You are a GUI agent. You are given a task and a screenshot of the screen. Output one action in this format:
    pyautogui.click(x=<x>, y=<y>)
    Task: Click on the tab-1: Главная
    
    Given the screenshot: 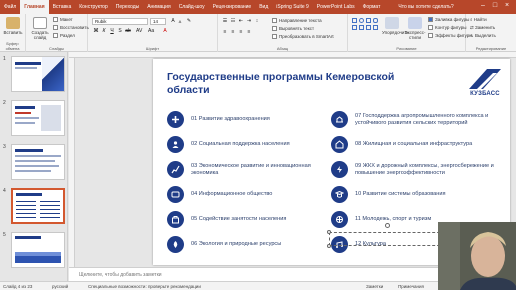 What is the action you would take?
    pyautogui.click(x=34, y=7)
    